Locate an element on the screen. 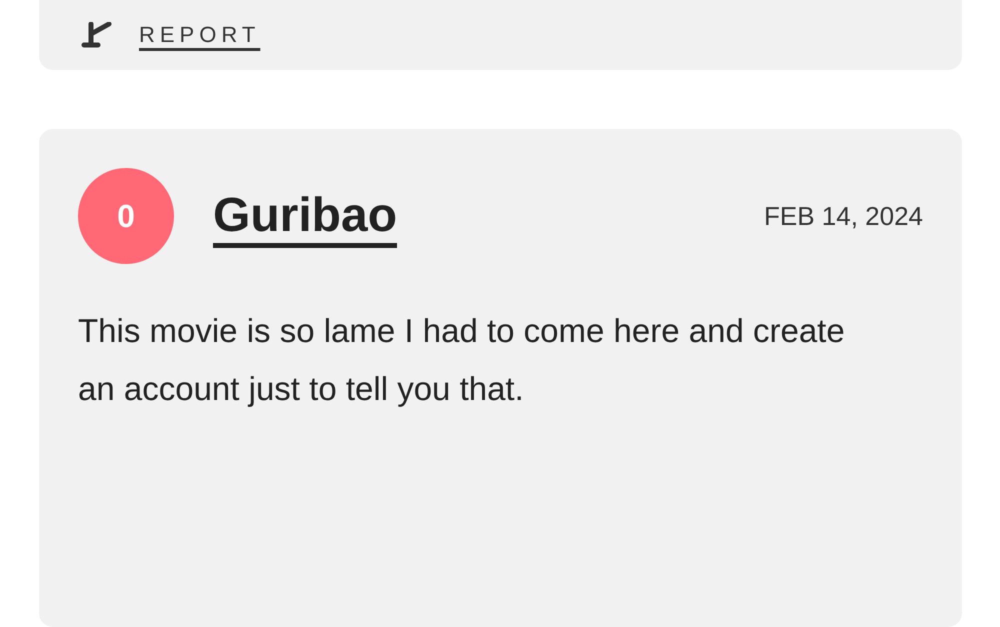 The width and height of the screenshot is (1000, 627). review-text: This movie is so lame I had to come here and create an account just to tell you that. is located at coordinates (462, 360).